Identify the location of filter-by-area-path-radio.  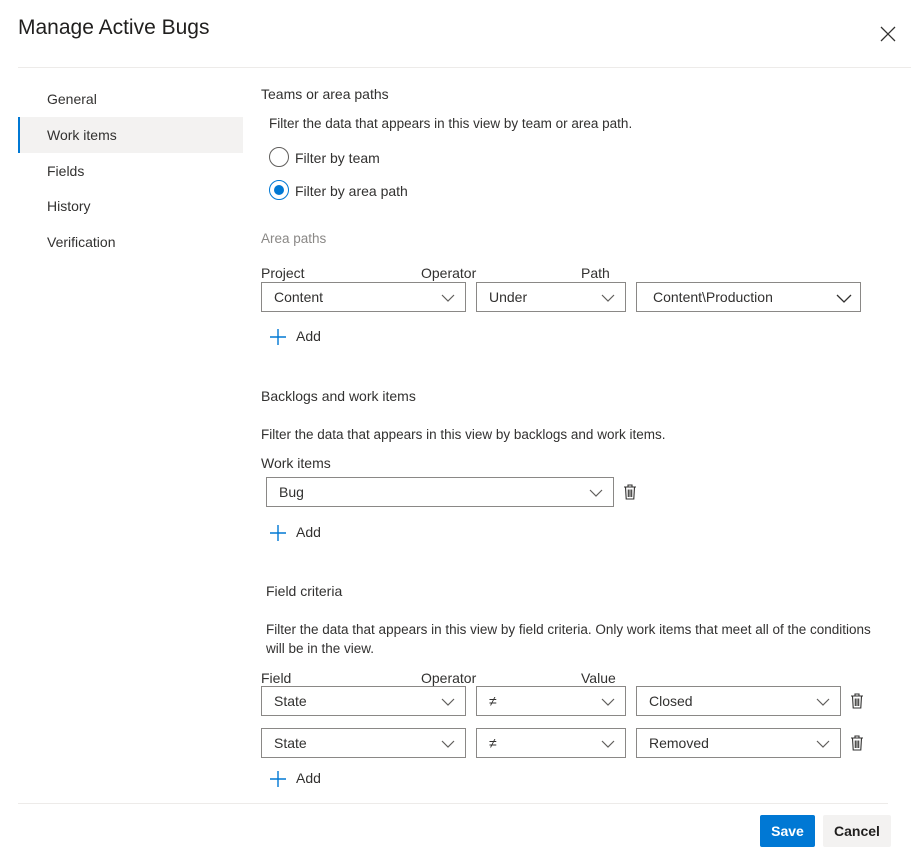
(279, 190).